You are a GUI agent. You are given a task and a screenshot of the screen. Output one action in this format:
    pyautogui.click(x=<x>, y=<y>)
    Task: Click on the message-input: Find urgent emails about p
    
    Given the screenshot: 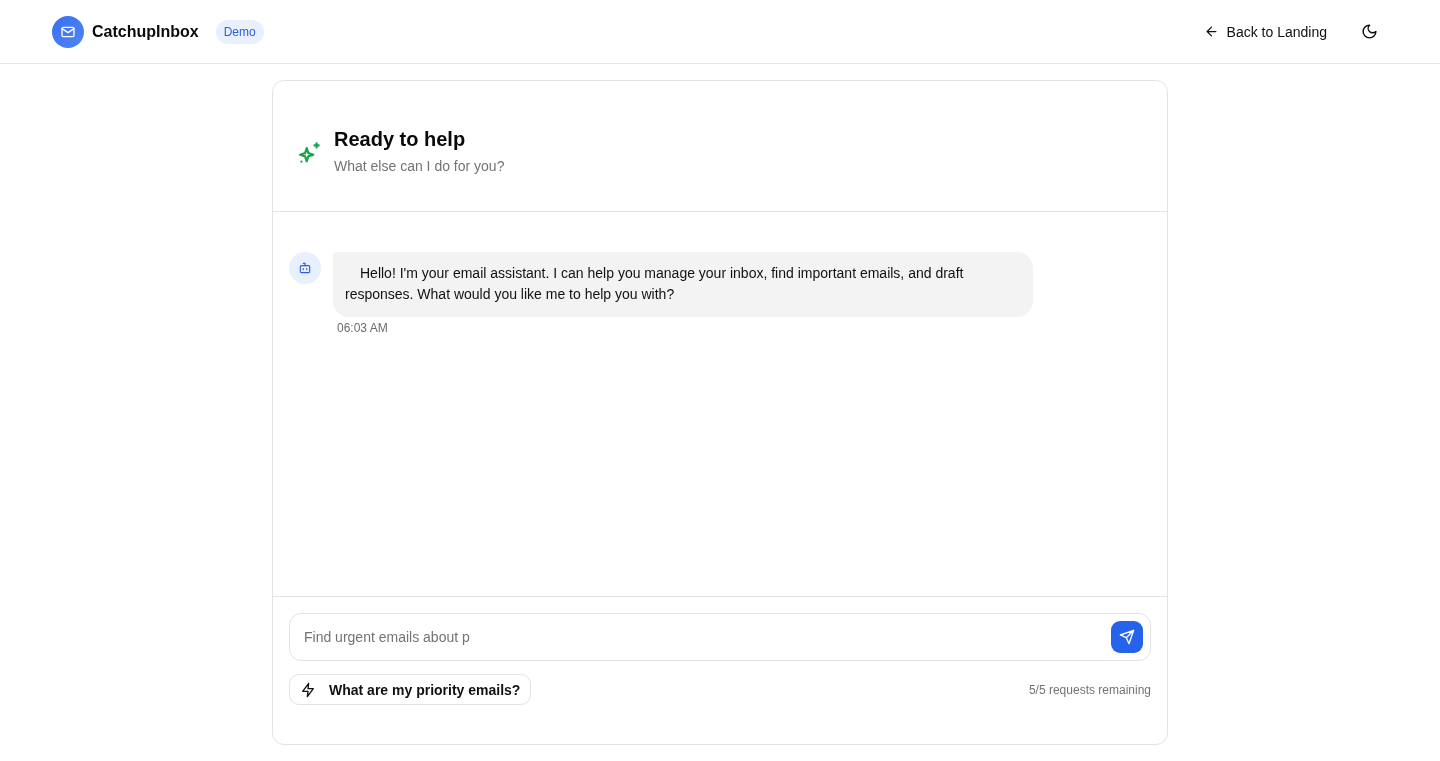 What is the action you would take?
    pyautogui.click(x=706, y=637)
    